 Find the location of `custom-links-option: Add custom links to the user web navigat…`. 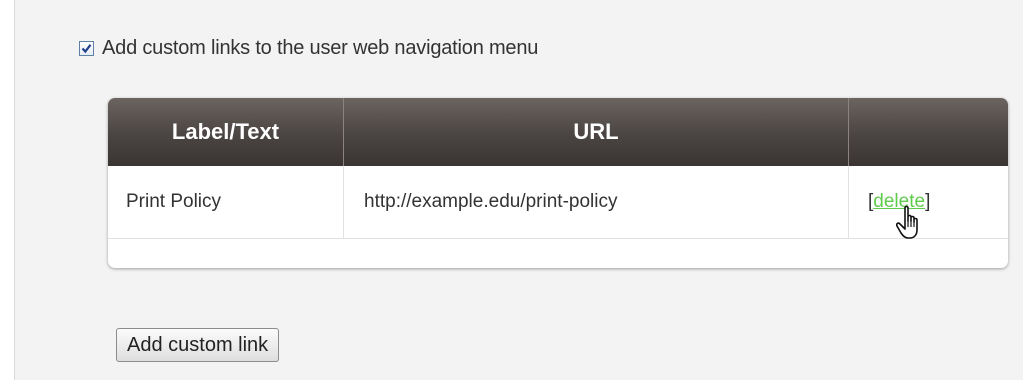

custom-links-option: Add custom links to the user web navigat… is located at coordinates (308, 48).